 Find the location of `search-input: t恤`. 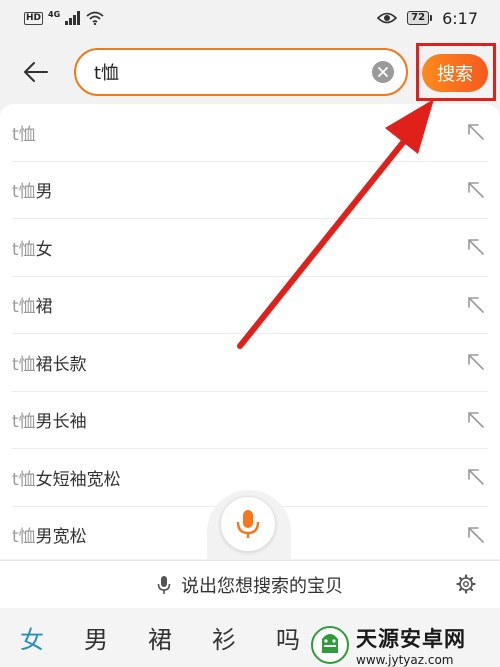

search-input: t恤 is located at coordinates (241, 72).